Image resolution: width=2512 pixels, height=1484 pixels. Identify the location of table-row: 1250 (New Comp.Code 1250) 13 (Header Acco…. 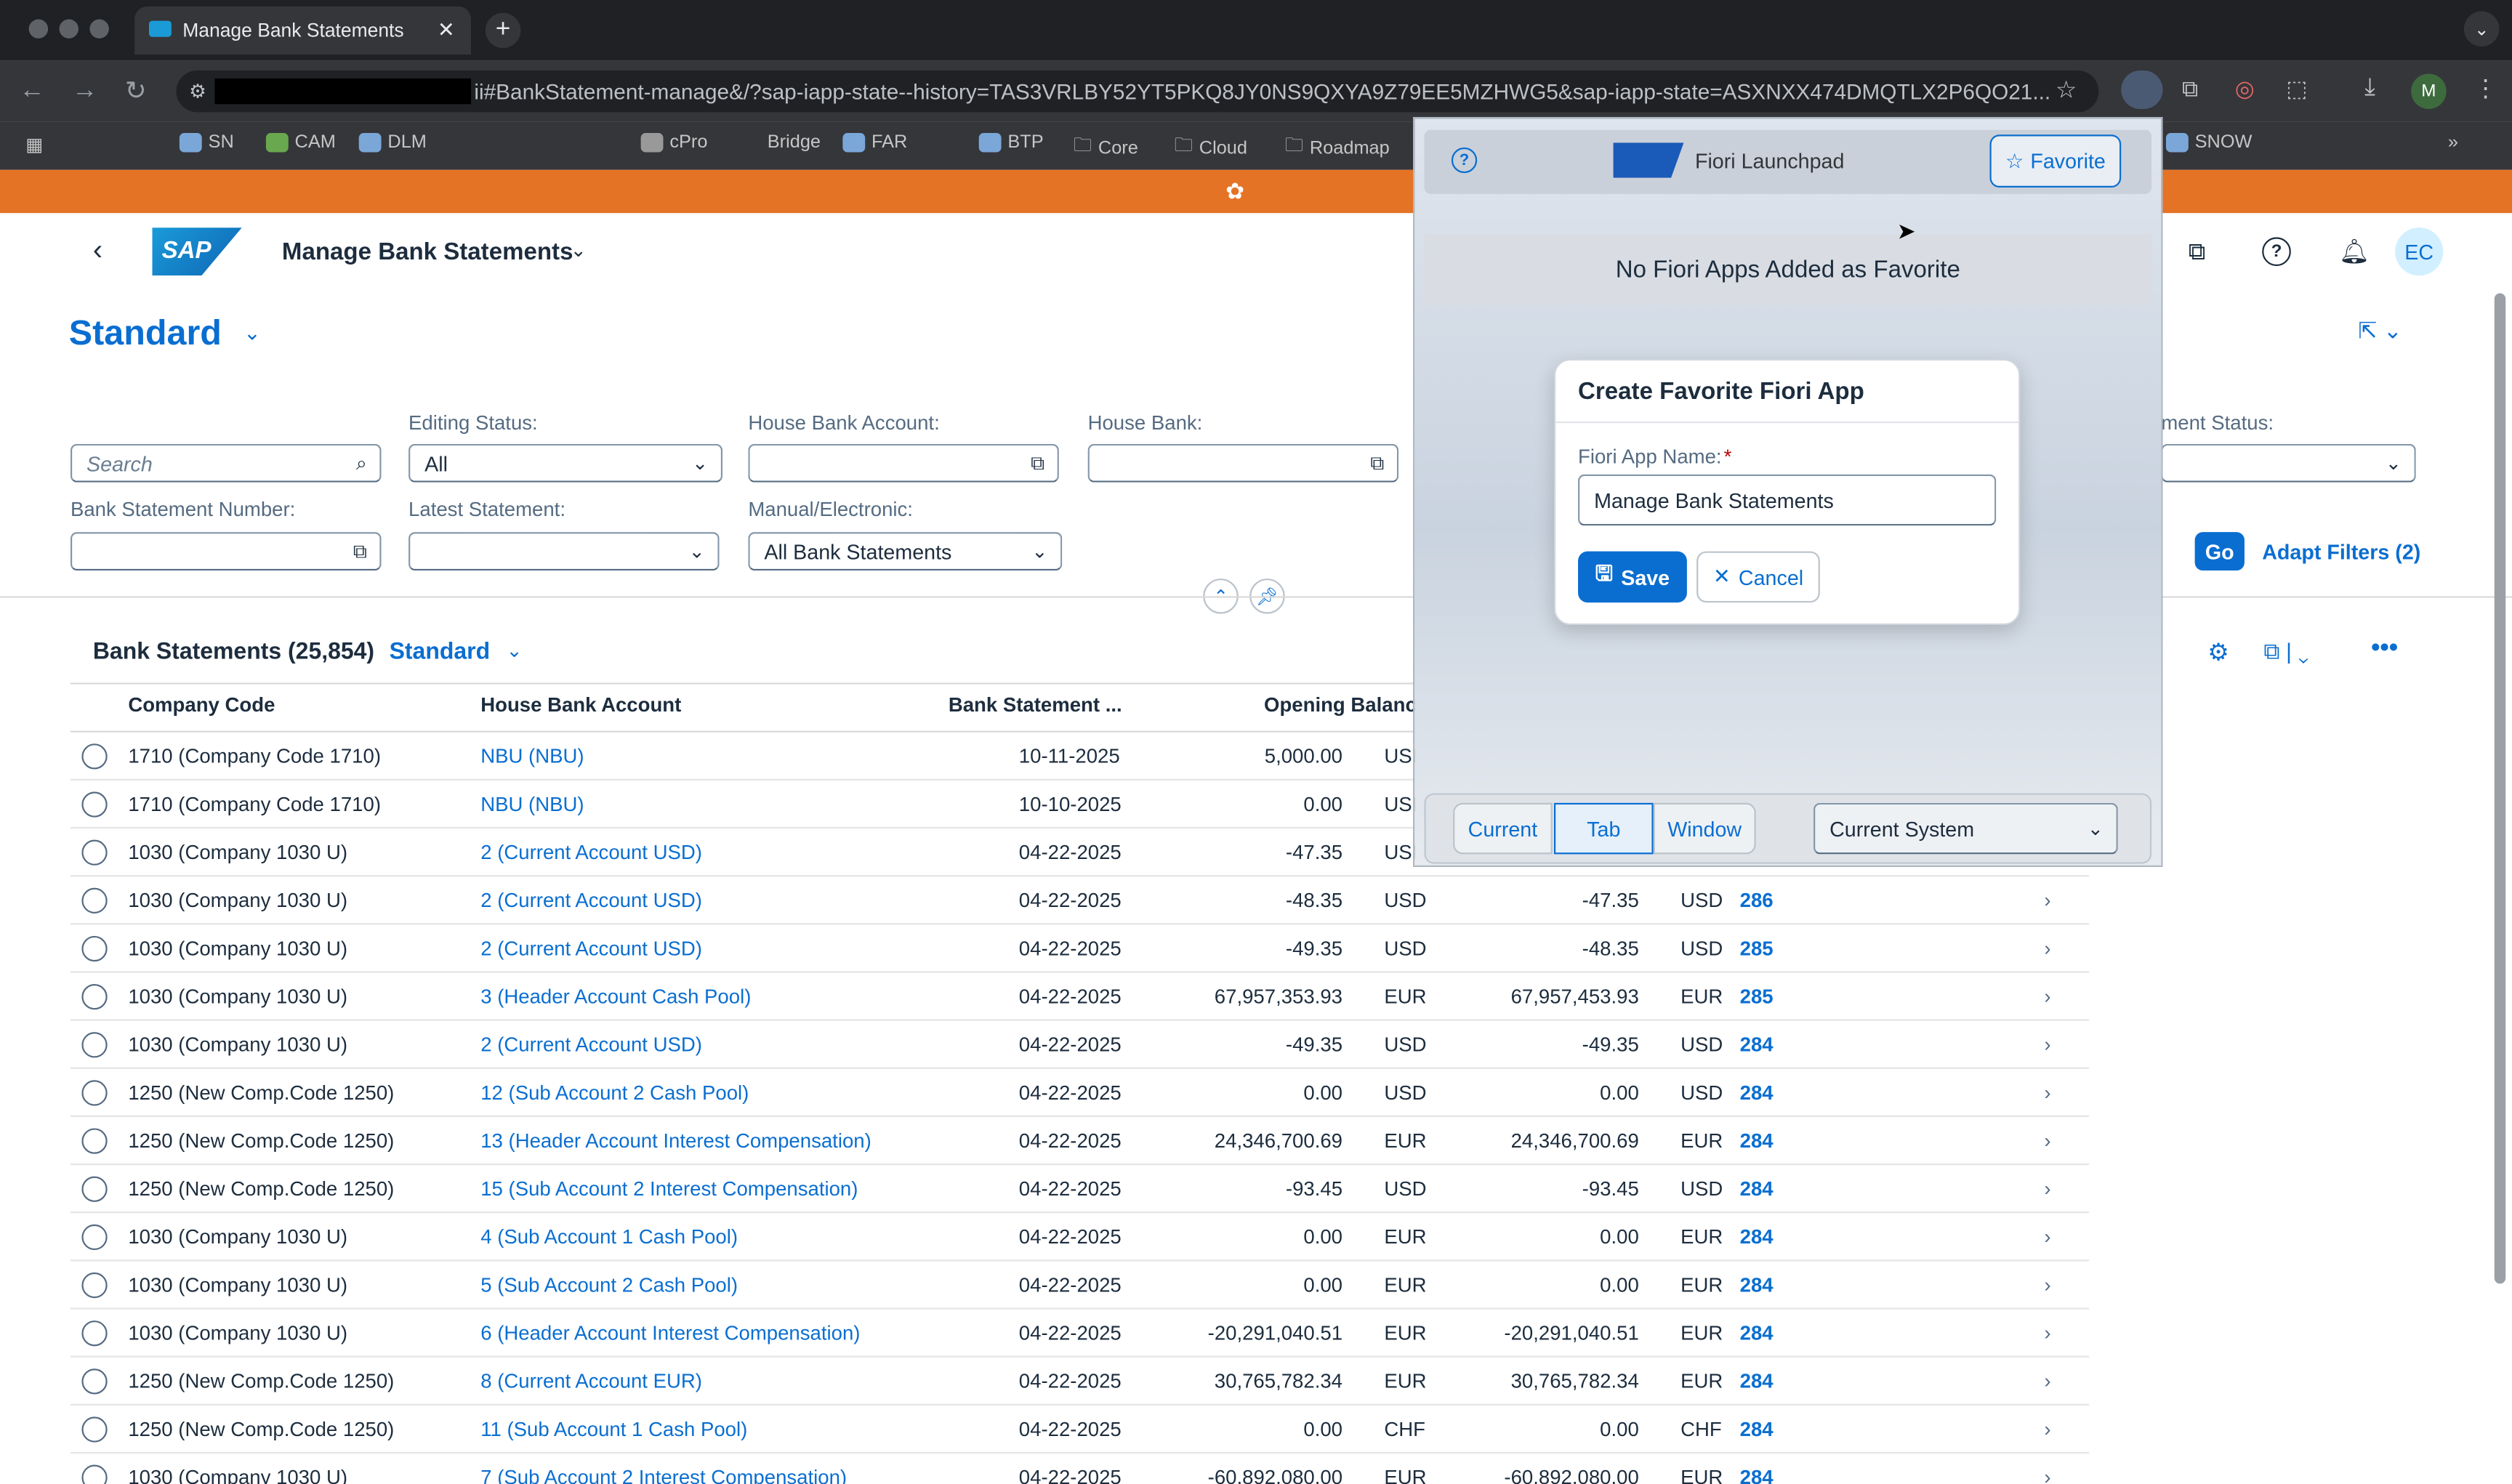
(1080, 1142).